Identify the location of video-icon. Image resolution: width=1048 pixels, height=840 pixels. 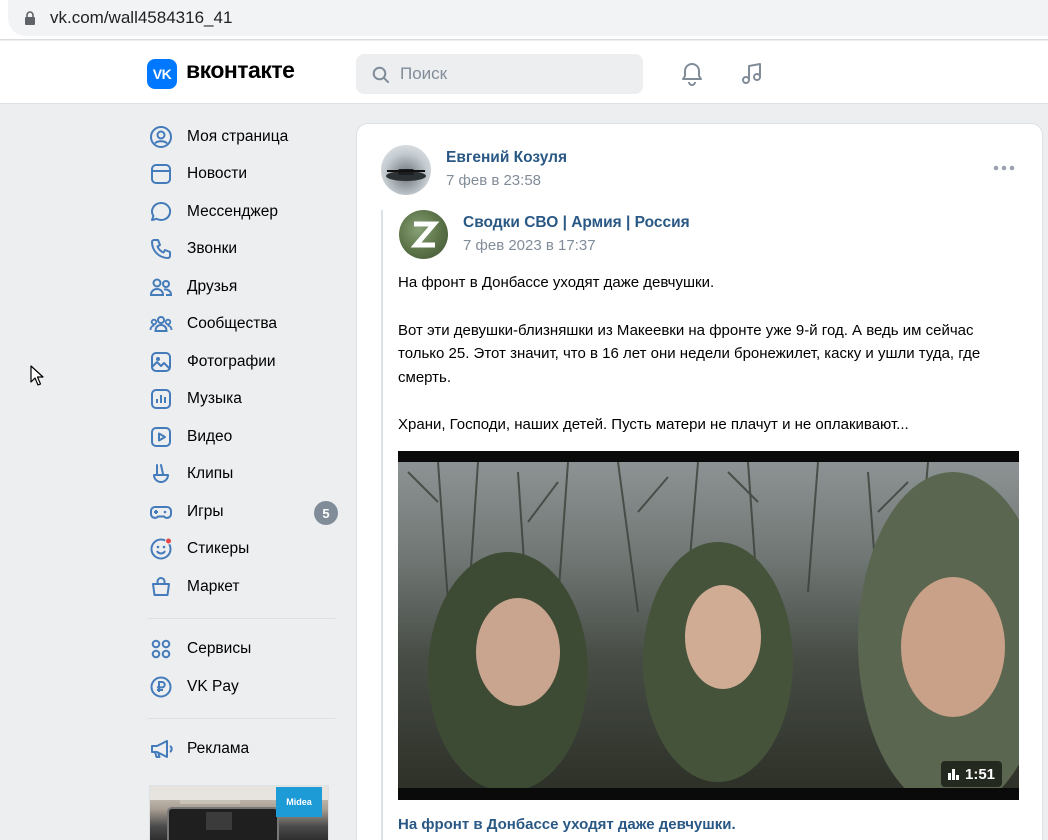
(163, 437).